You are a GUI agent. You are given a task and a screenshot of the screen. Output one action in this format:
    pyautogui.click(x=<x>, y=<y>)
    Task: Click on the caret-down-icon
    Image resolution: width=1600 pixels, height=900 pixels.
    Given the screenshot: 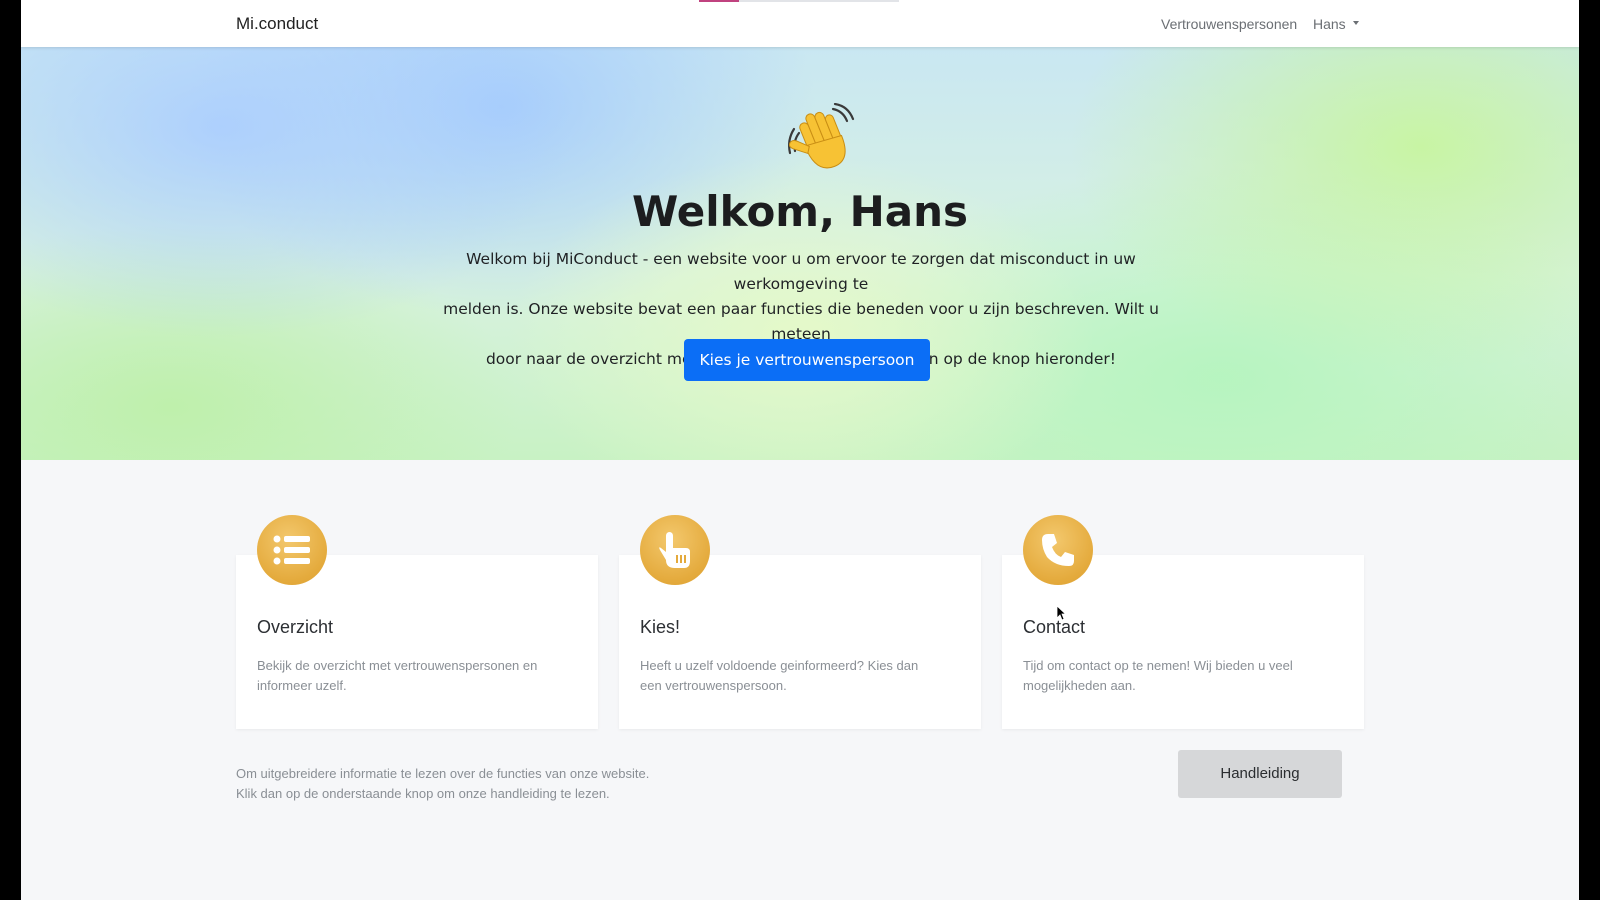 What is the action you would take?
    pyautogui.click(x=1355, y=23)
    